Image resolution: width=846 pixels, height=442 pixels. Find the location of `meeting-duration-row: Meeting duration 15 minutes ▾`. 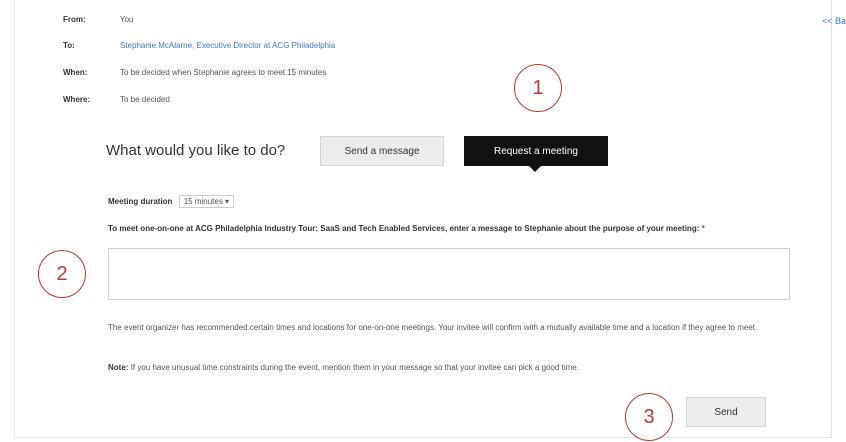

meeting-duration-row: Meeting duration 15 minutes ▾ is located at coordinates (171, 201).